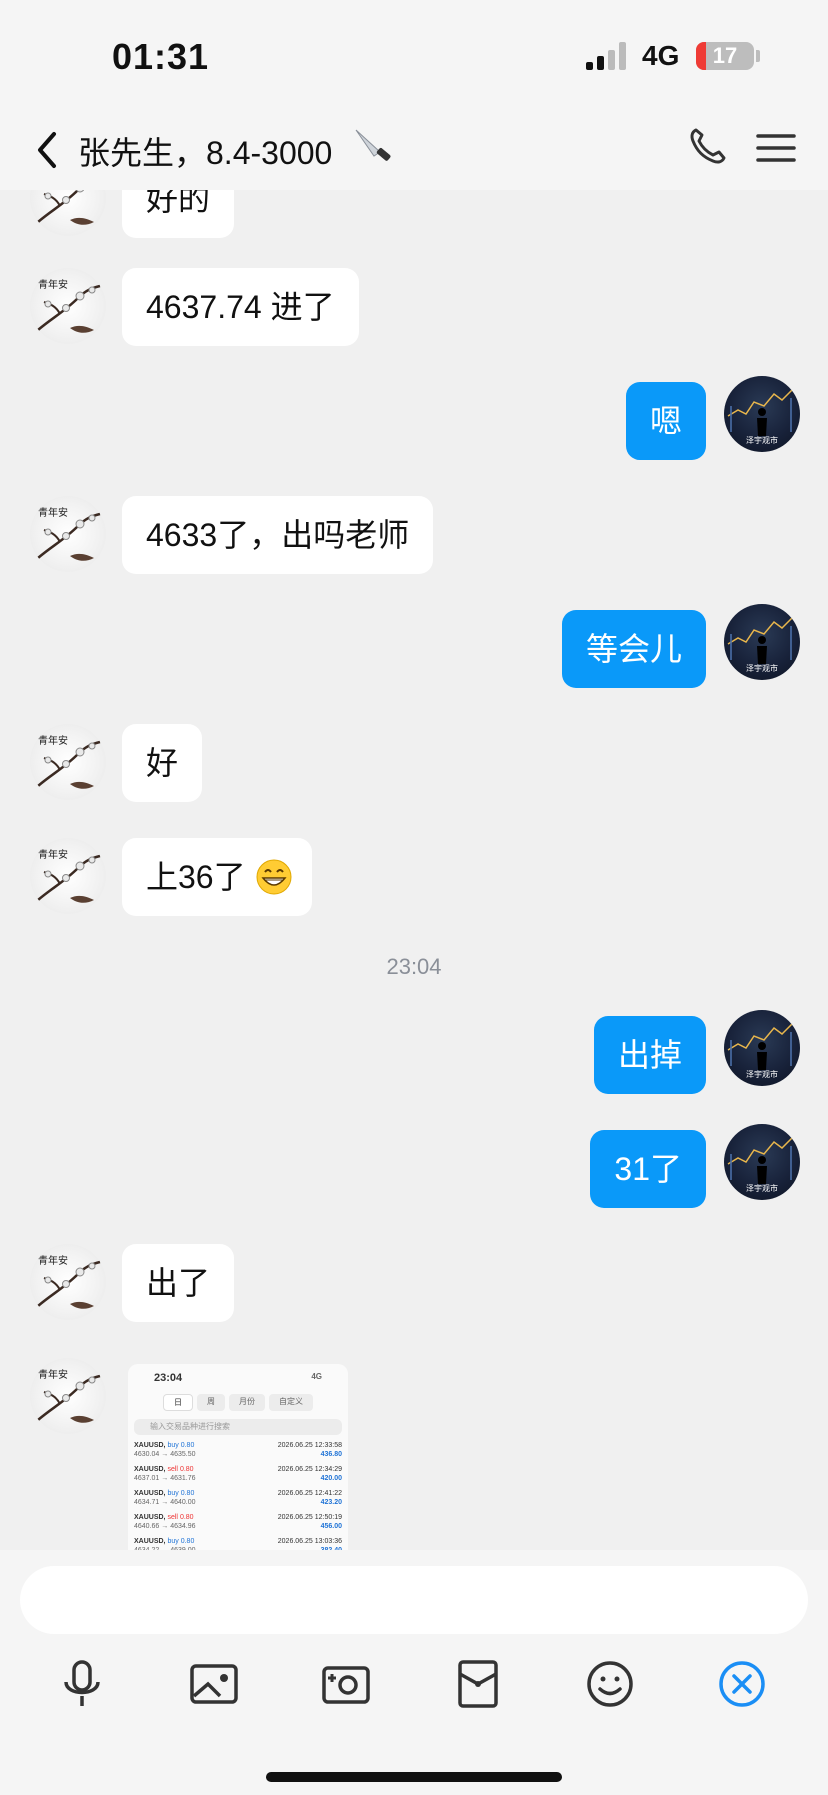  Describe the element at coordinates (414, 1053) in the screenshot. I see `message-row: 出掉 泽宇观市` at that location.